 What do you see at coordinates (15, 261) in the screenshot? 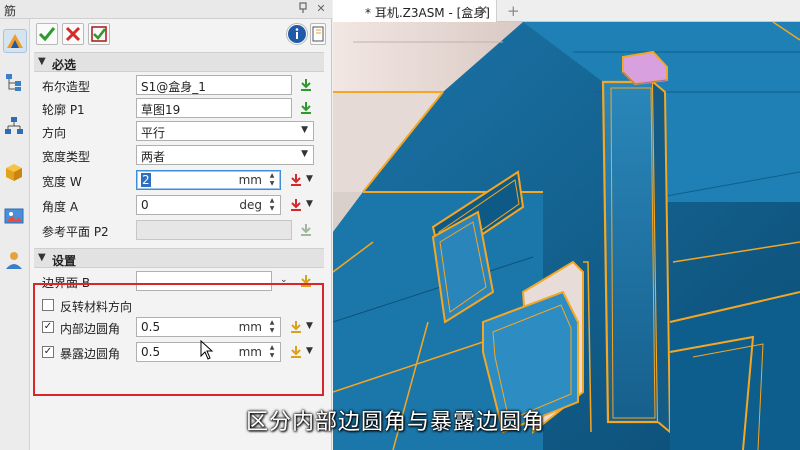
I see `user-icon` at bounding box center [15, 261].